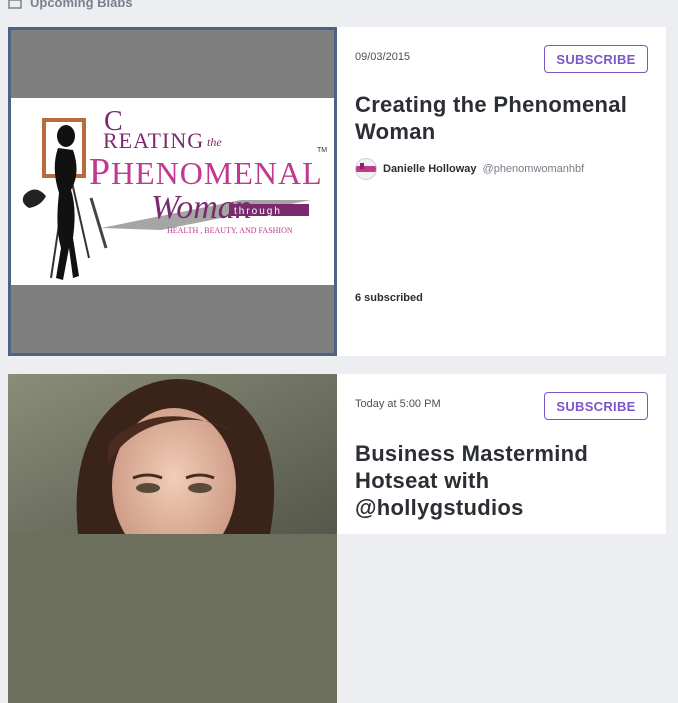 The width and height of the screenshot is (678, 703). Describe the element at coordinates (230, 230) in the screenshot. I see `logo-tagline-text: HEALTH , BEAUTY, AND FASHION` at that location.